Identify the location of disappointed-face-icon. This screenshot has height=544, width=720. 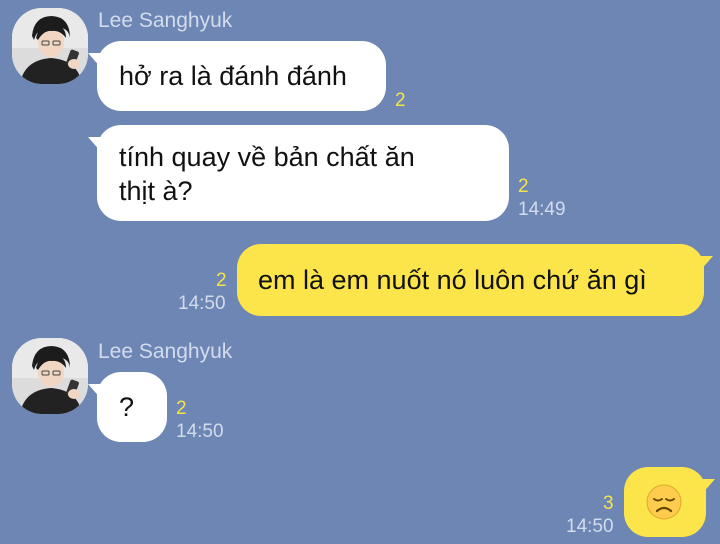
(664, 502).